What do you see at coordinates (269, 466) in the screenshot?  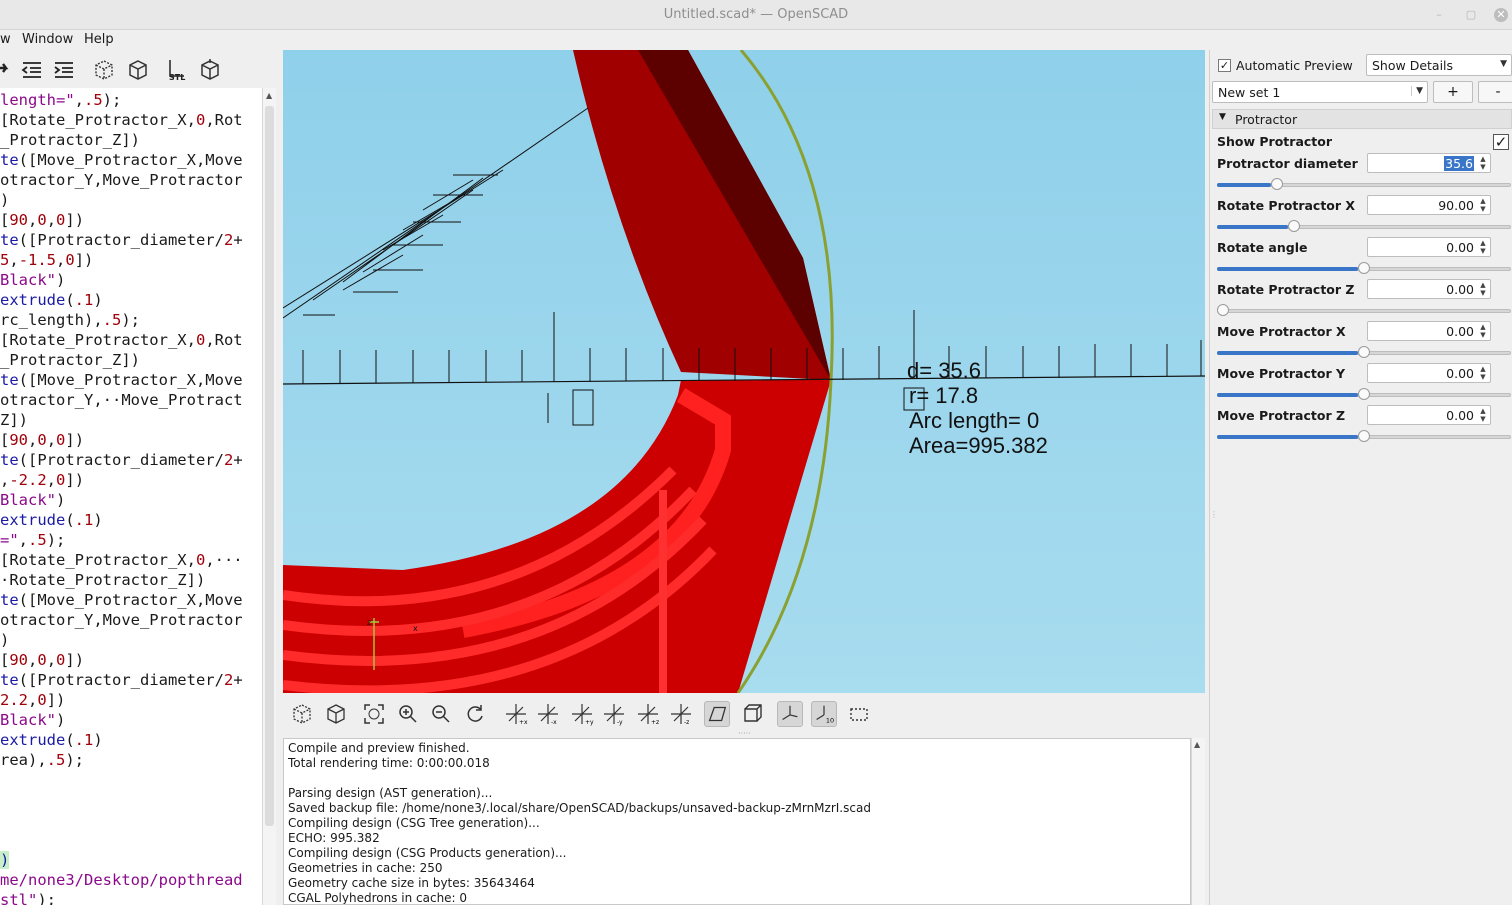 I see `editor-scroll-thumb` at bounding box center [269, 466].